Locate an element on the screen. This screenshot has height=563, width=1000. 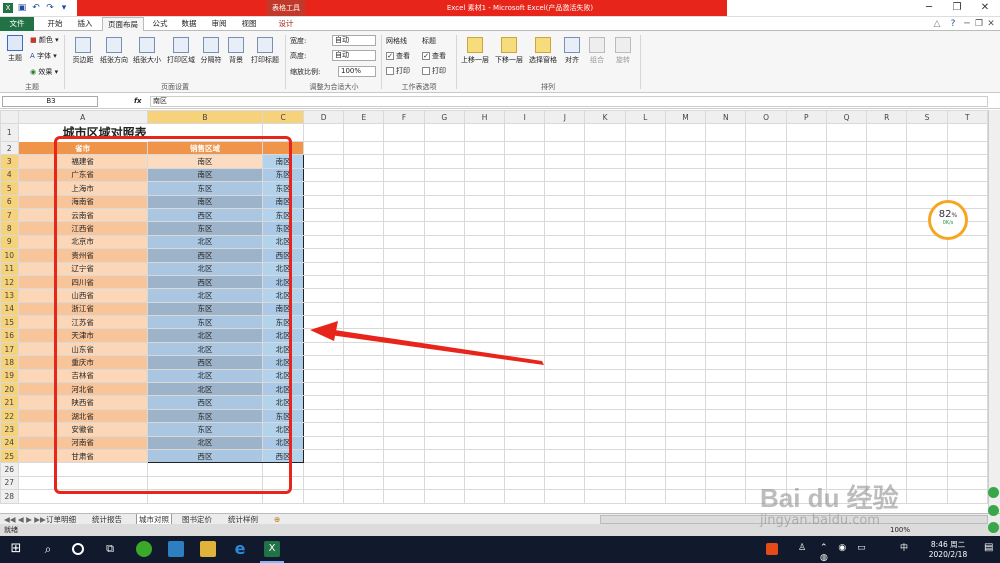
side-plus-icon is located at coordinates (993, 492).